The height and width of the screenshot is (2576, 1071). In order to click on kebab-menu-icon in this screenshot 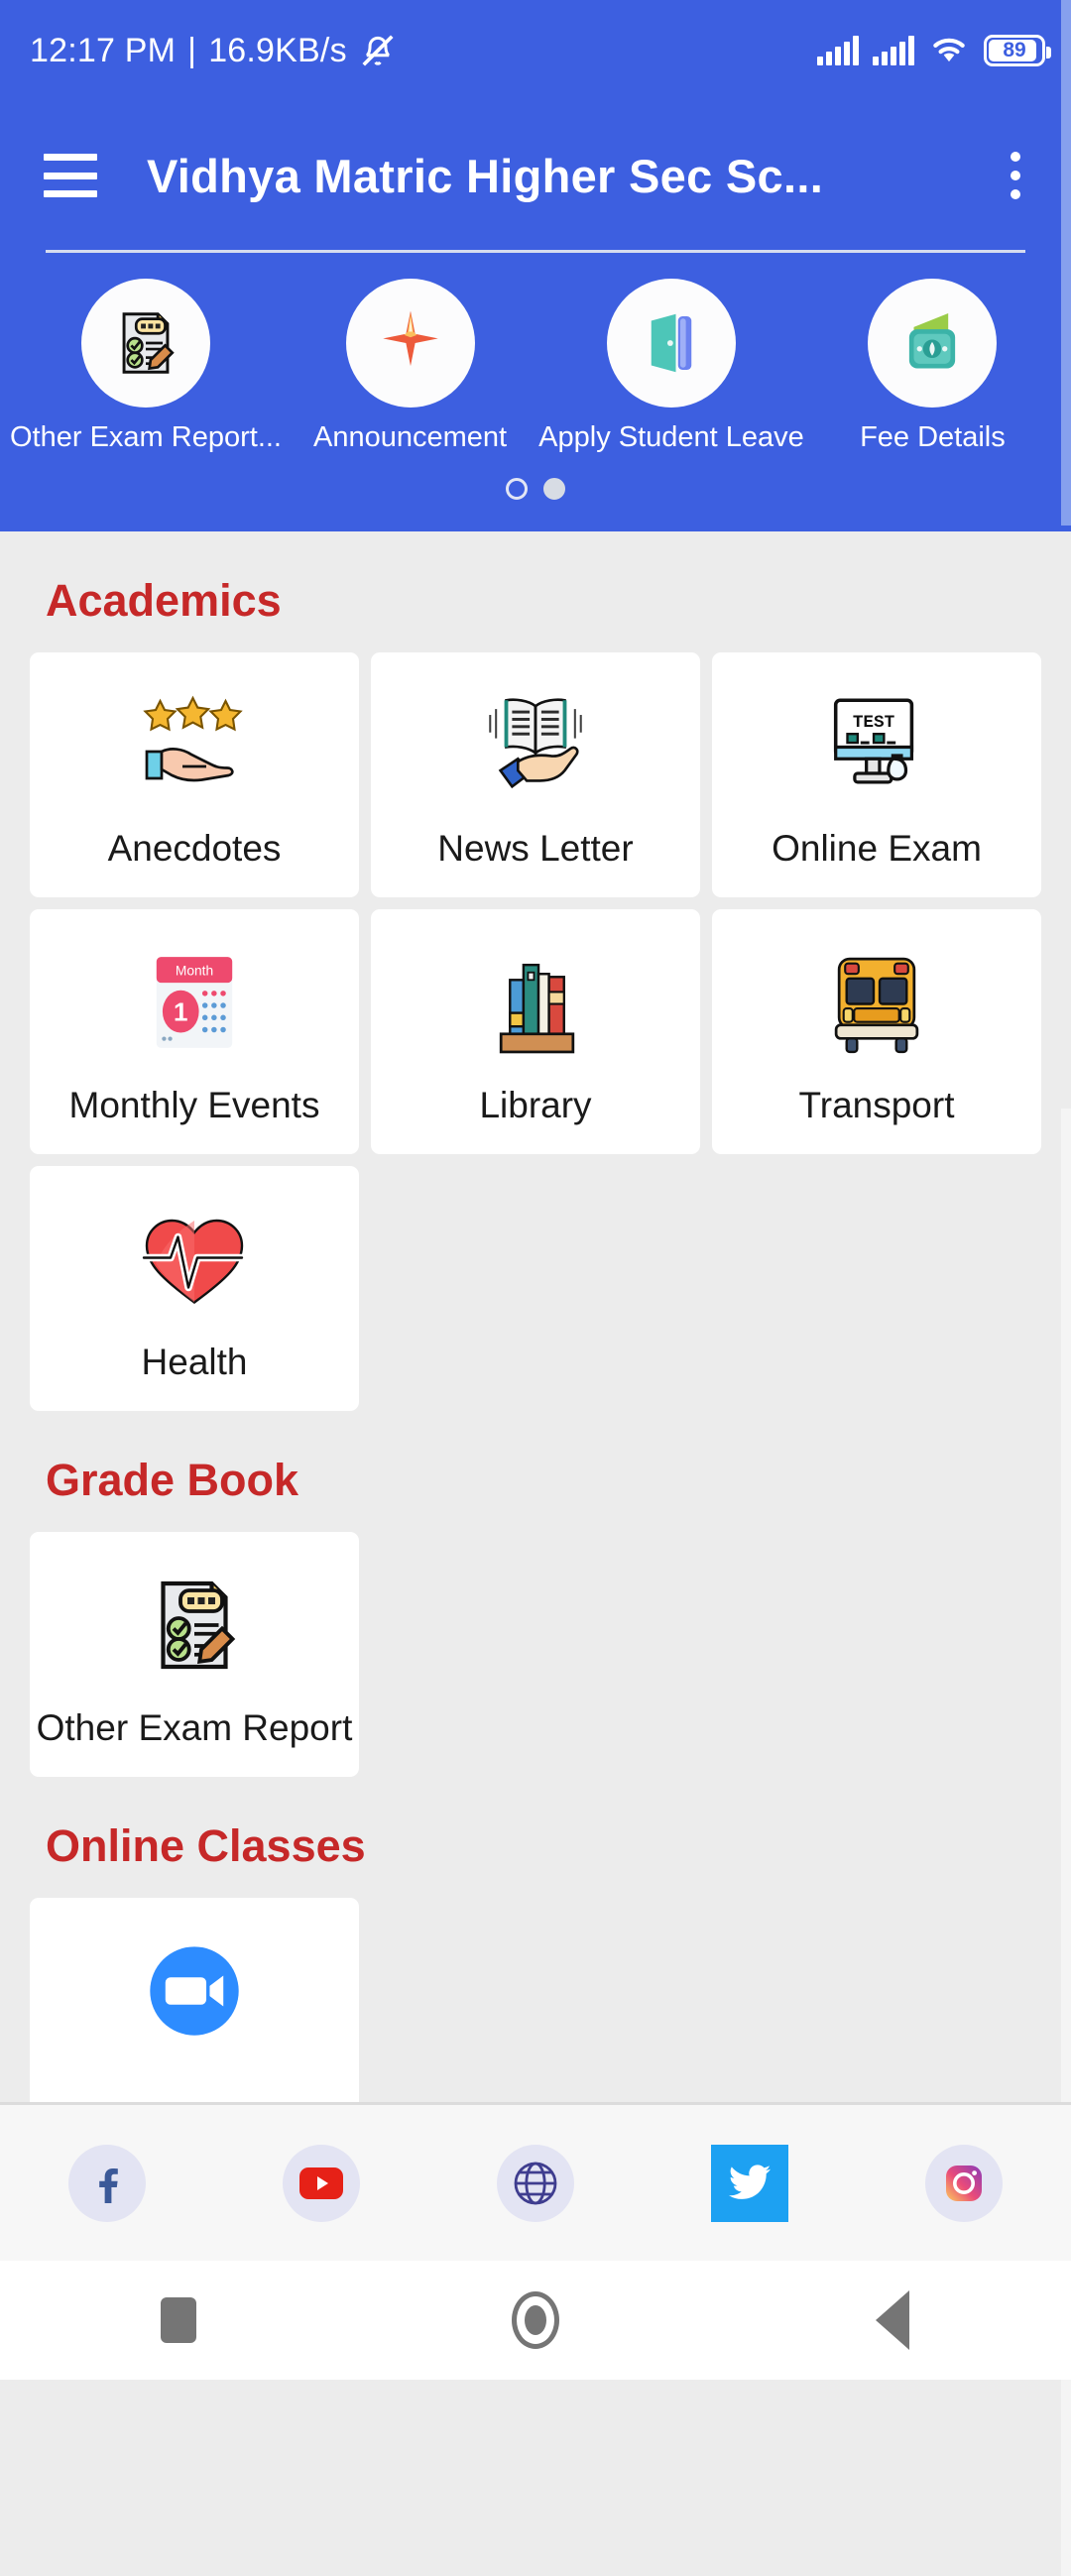, I will do `click(1015, 176)`.